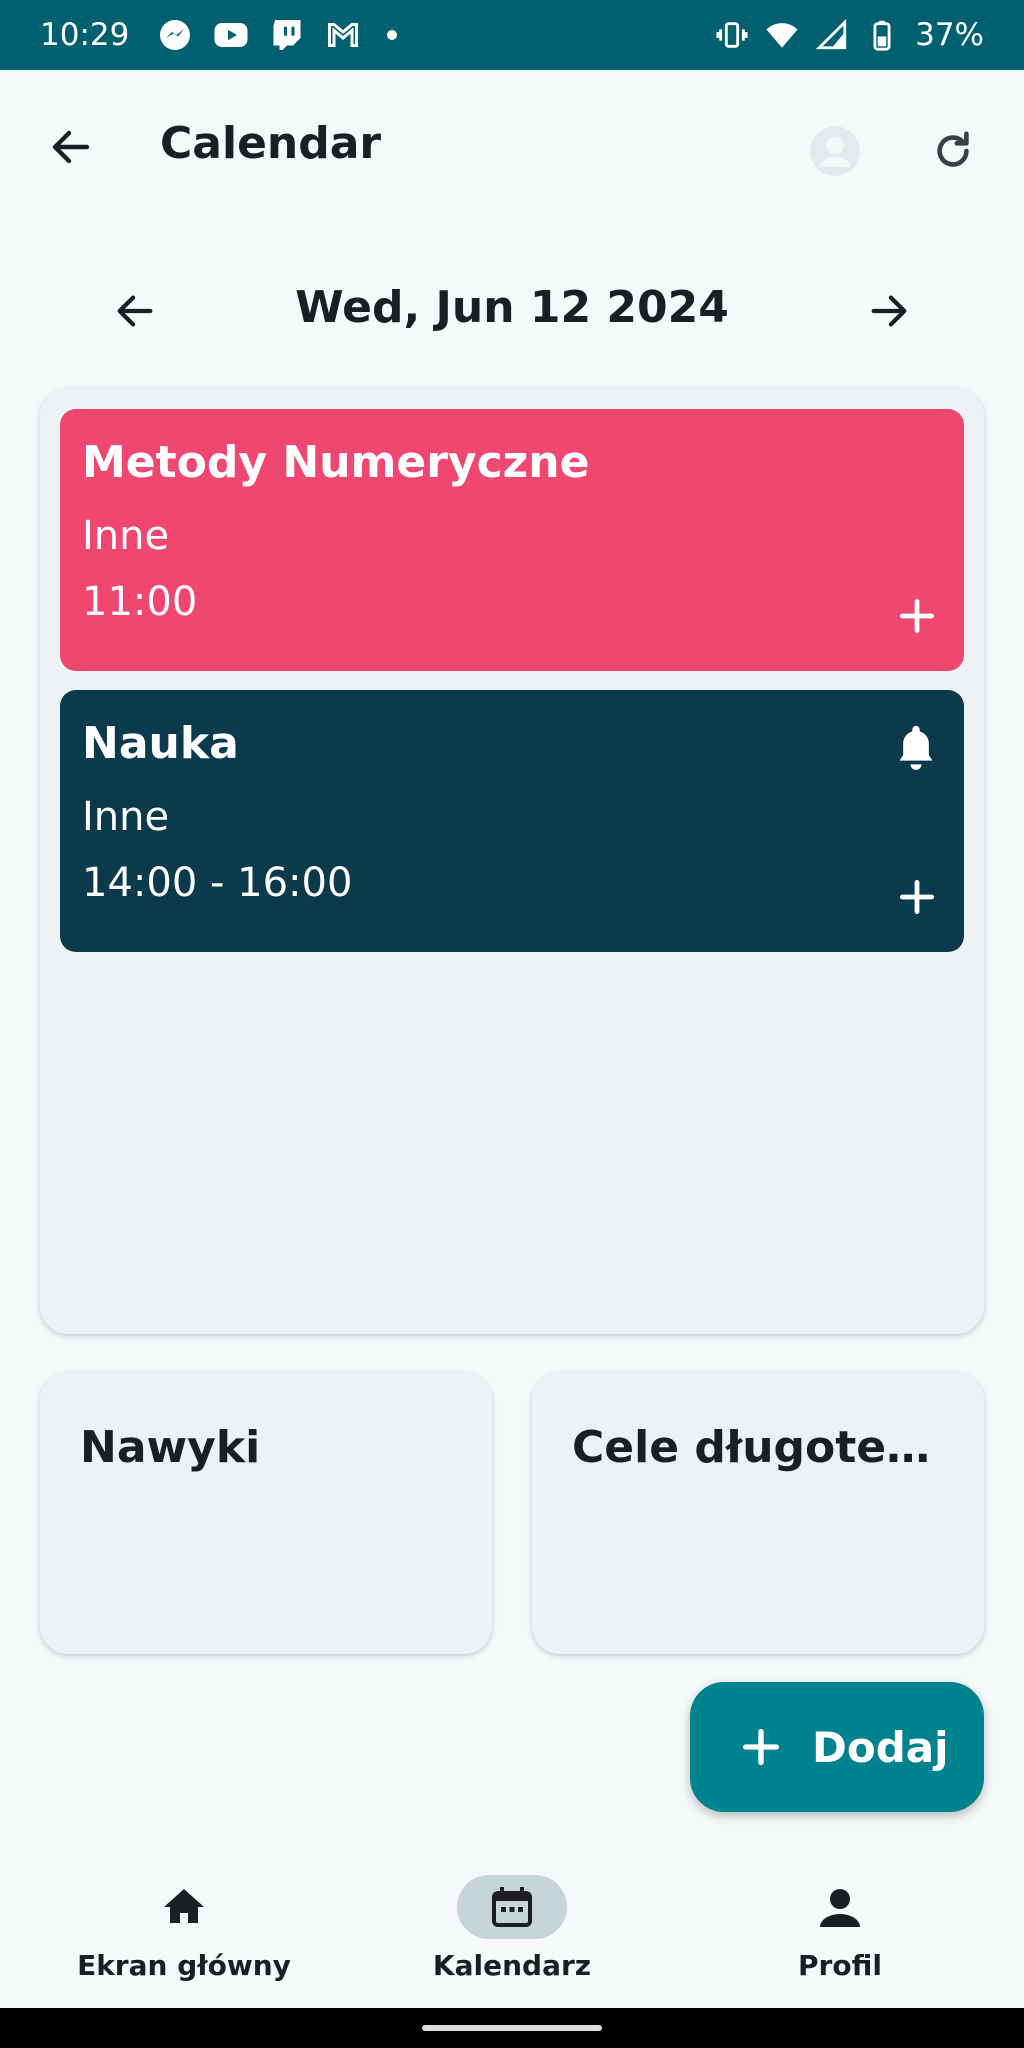 The width and height of the screenshot is (1024, 2048). Describe the element at coordinates (266, 1513) in the screenshot. I see `habits-card: Nawyki` at that location.